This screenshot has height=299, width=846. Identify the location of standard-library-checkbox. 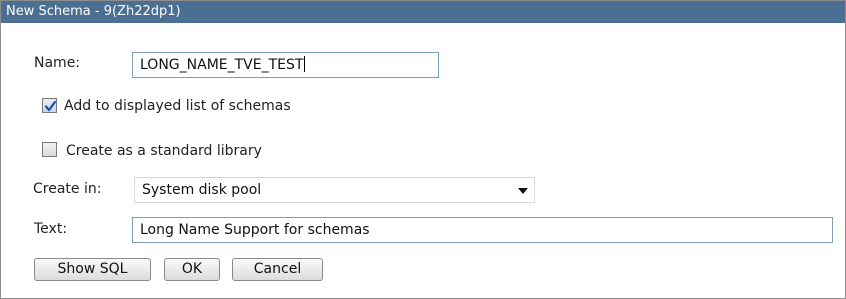
(49, 149).